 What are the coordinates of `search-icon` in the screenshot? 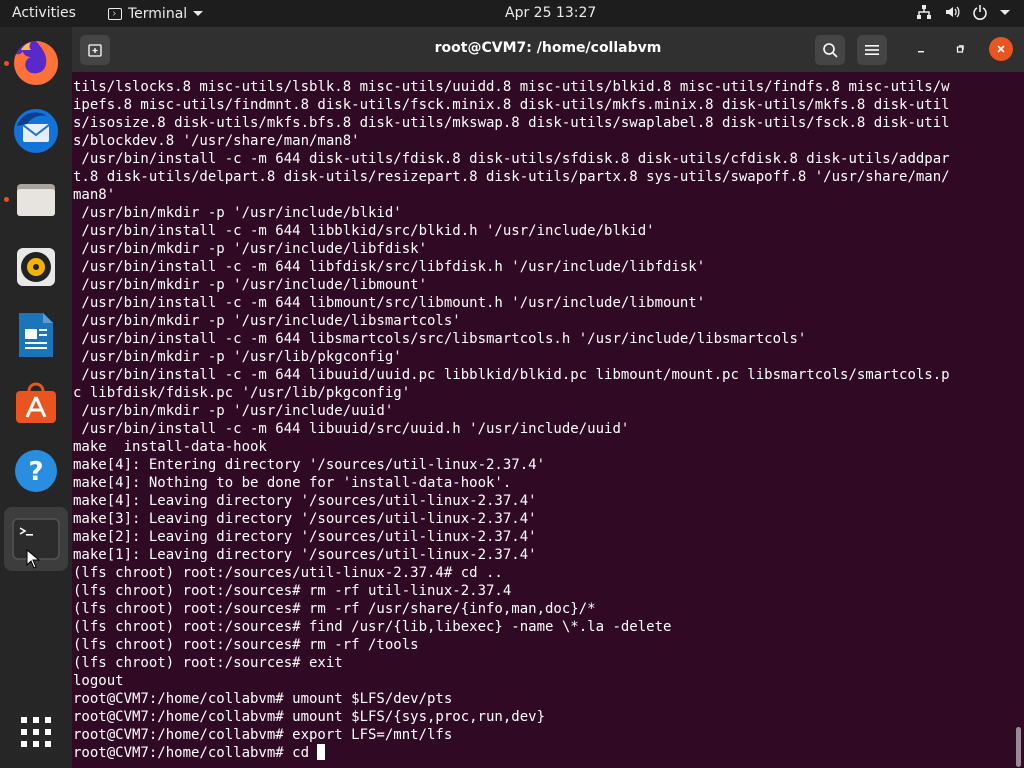 It's located at (830, 50).